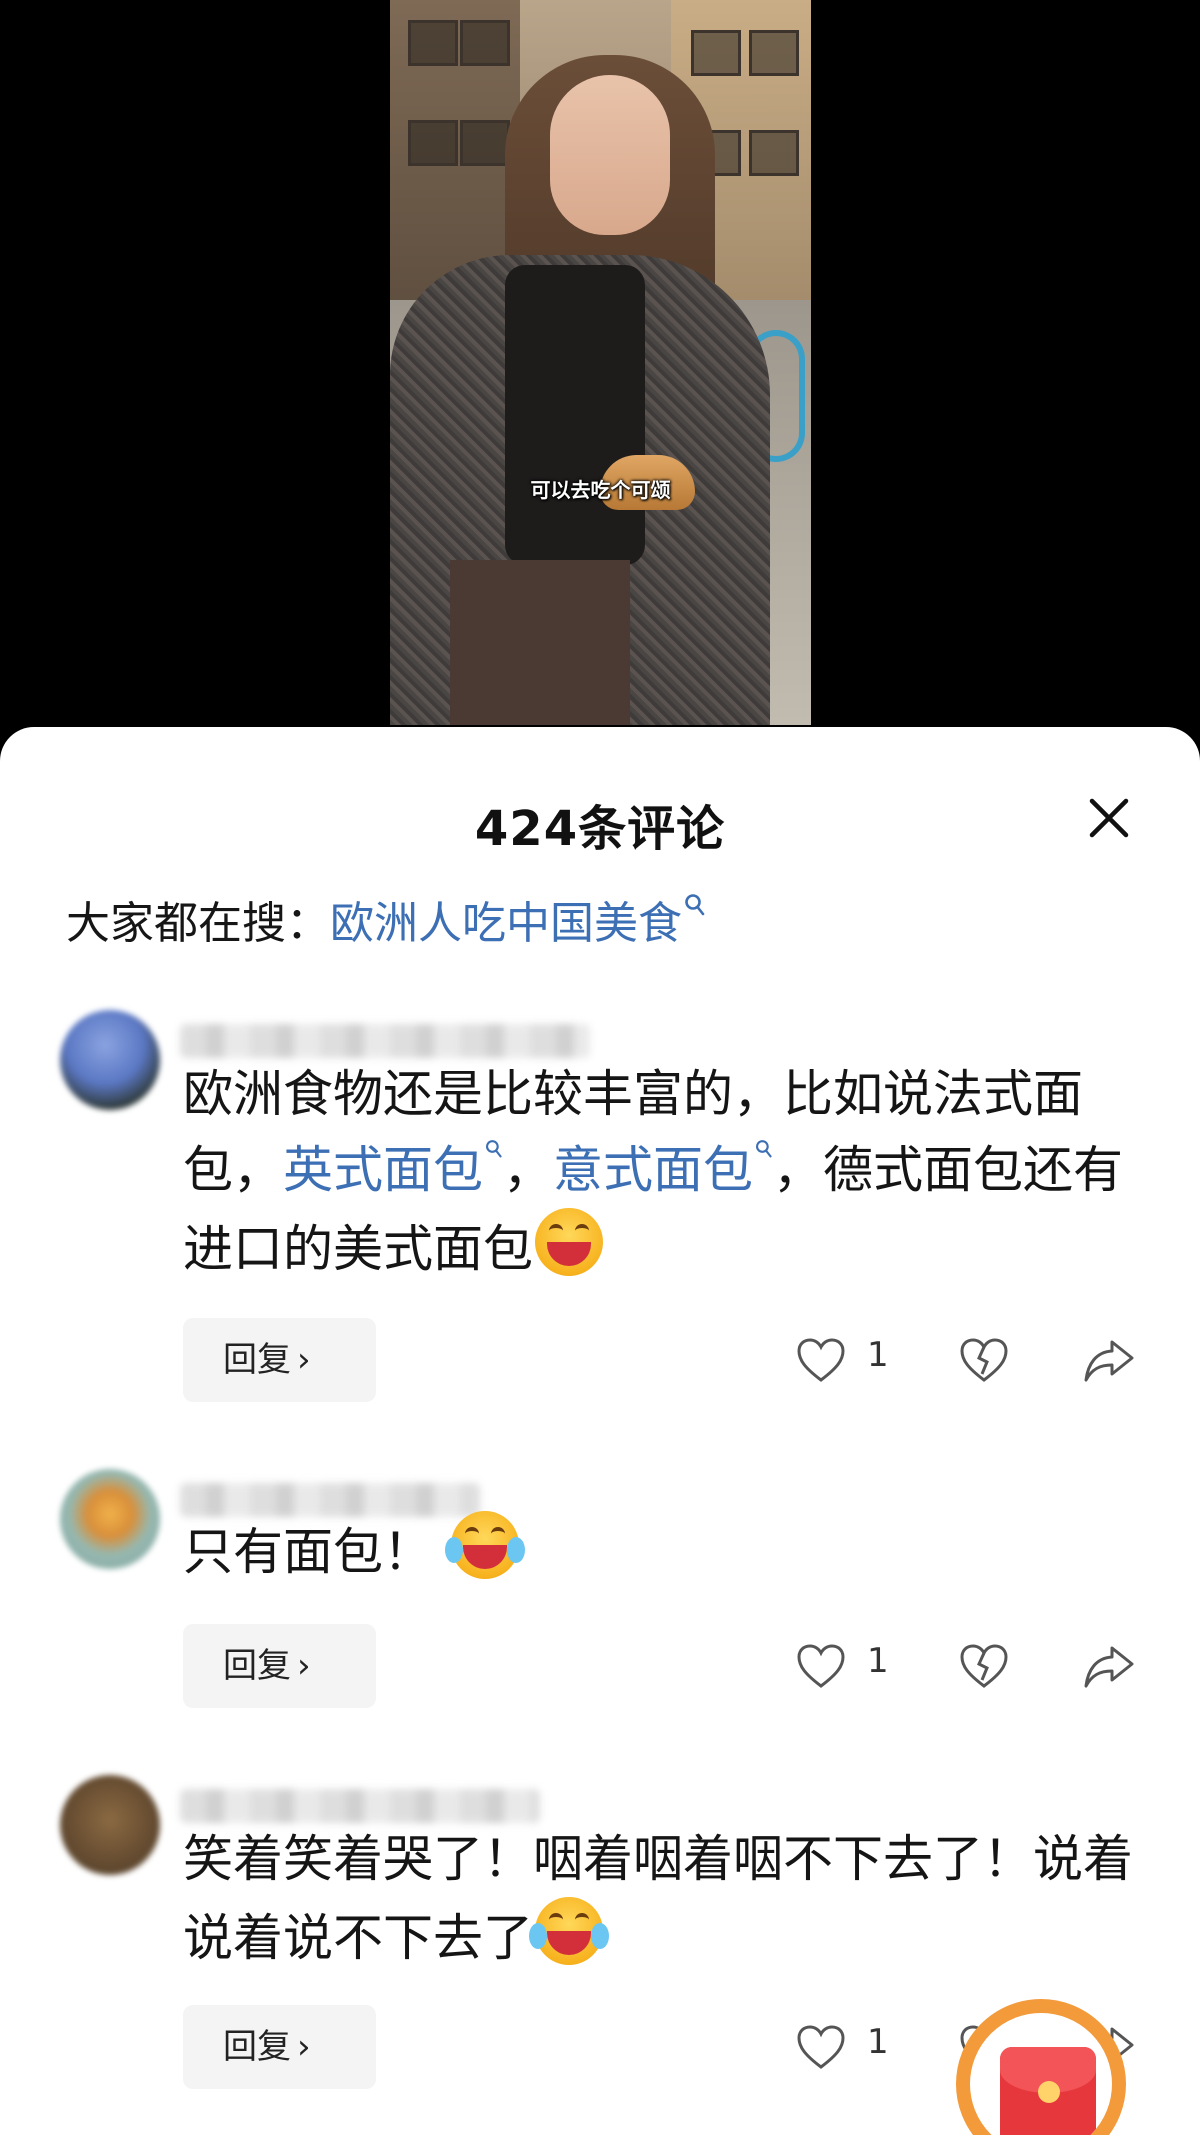 This screenshot has width=1200, height=2135. Describe the element at coordinates (653, 1170) in the screenshot. I see `comment-search-link: 意式面包` at that location.